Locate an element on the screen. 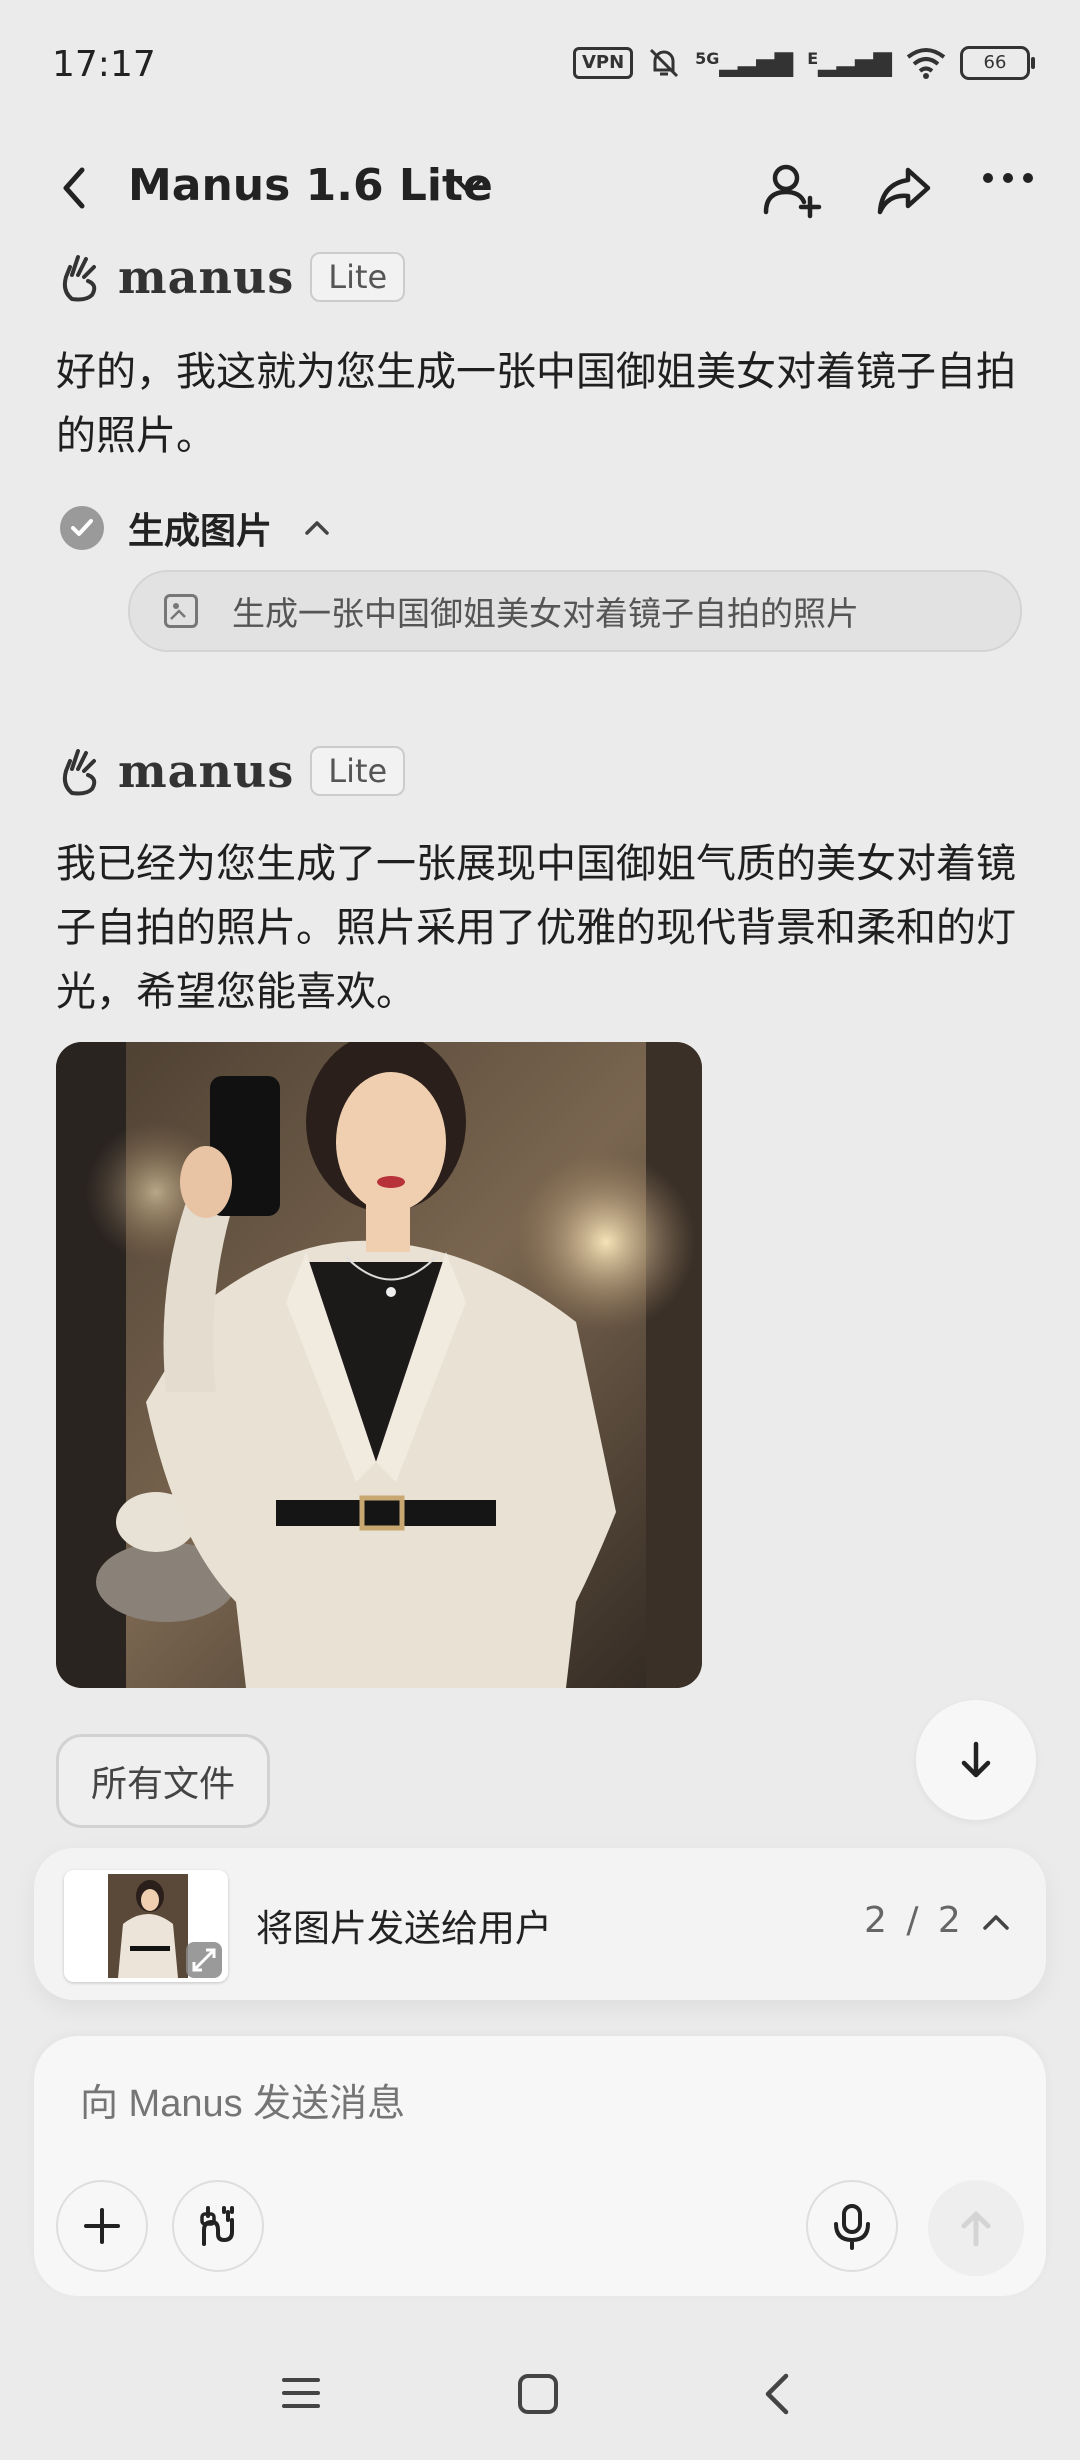  voice-input-button is located at coordinates (852, 2226).